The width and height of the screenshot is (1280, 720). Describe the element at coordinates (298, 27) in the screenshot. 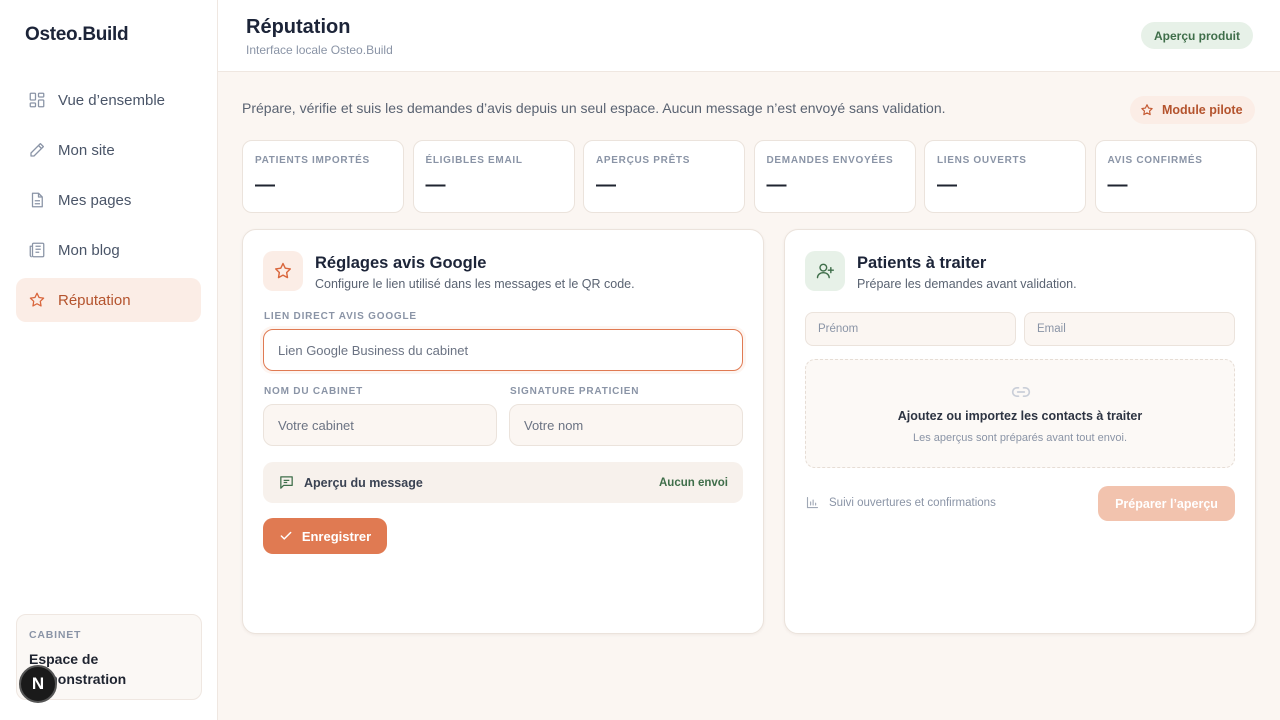

I see `page-title: Réputation` at that location.